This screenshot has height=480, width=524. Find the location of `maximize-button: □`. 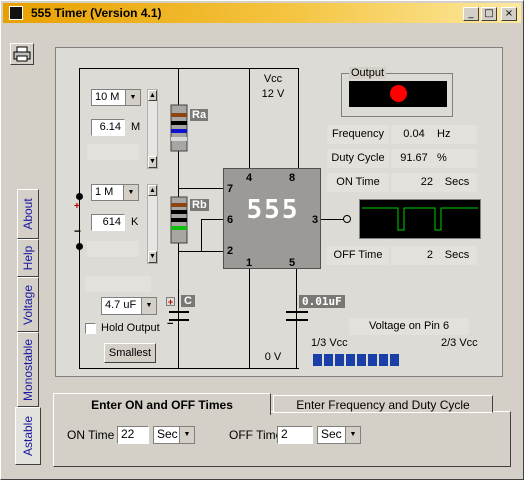

maximize-button: □ is located at coordinates (489, 14).